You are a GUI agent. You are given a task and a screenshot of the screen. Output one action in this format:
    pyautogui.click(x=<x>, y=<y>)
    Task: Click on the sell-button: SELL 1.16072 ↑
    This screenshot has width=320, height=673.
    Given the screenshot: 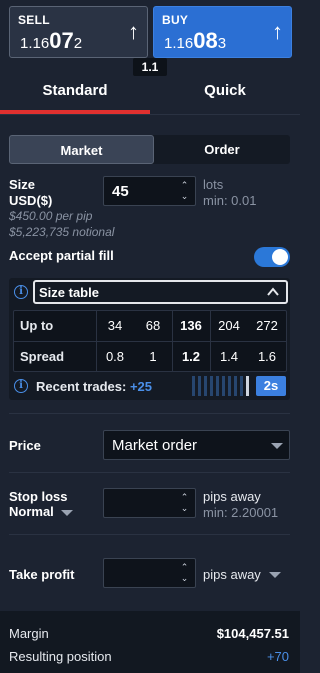 What is the action you would take?
    pyautogui.click(x=78, y=32)
    